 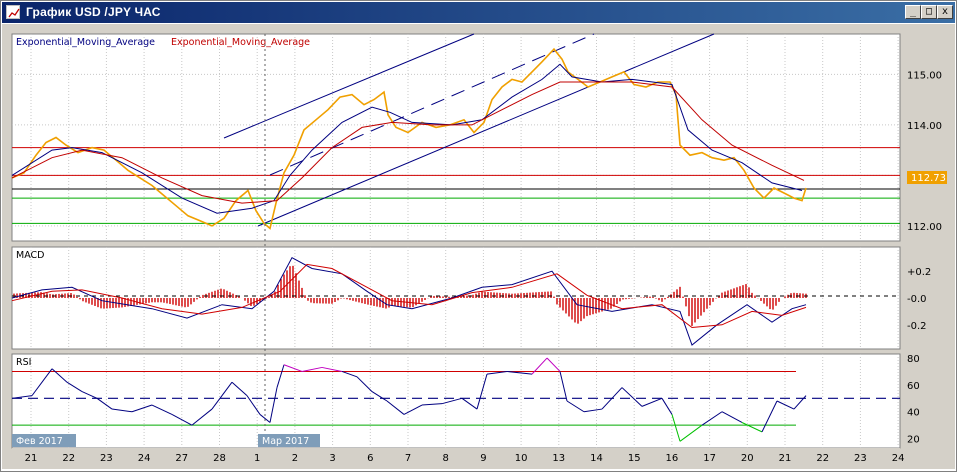 I want to click on macd-label: MACD, so click(x=30, y=255).